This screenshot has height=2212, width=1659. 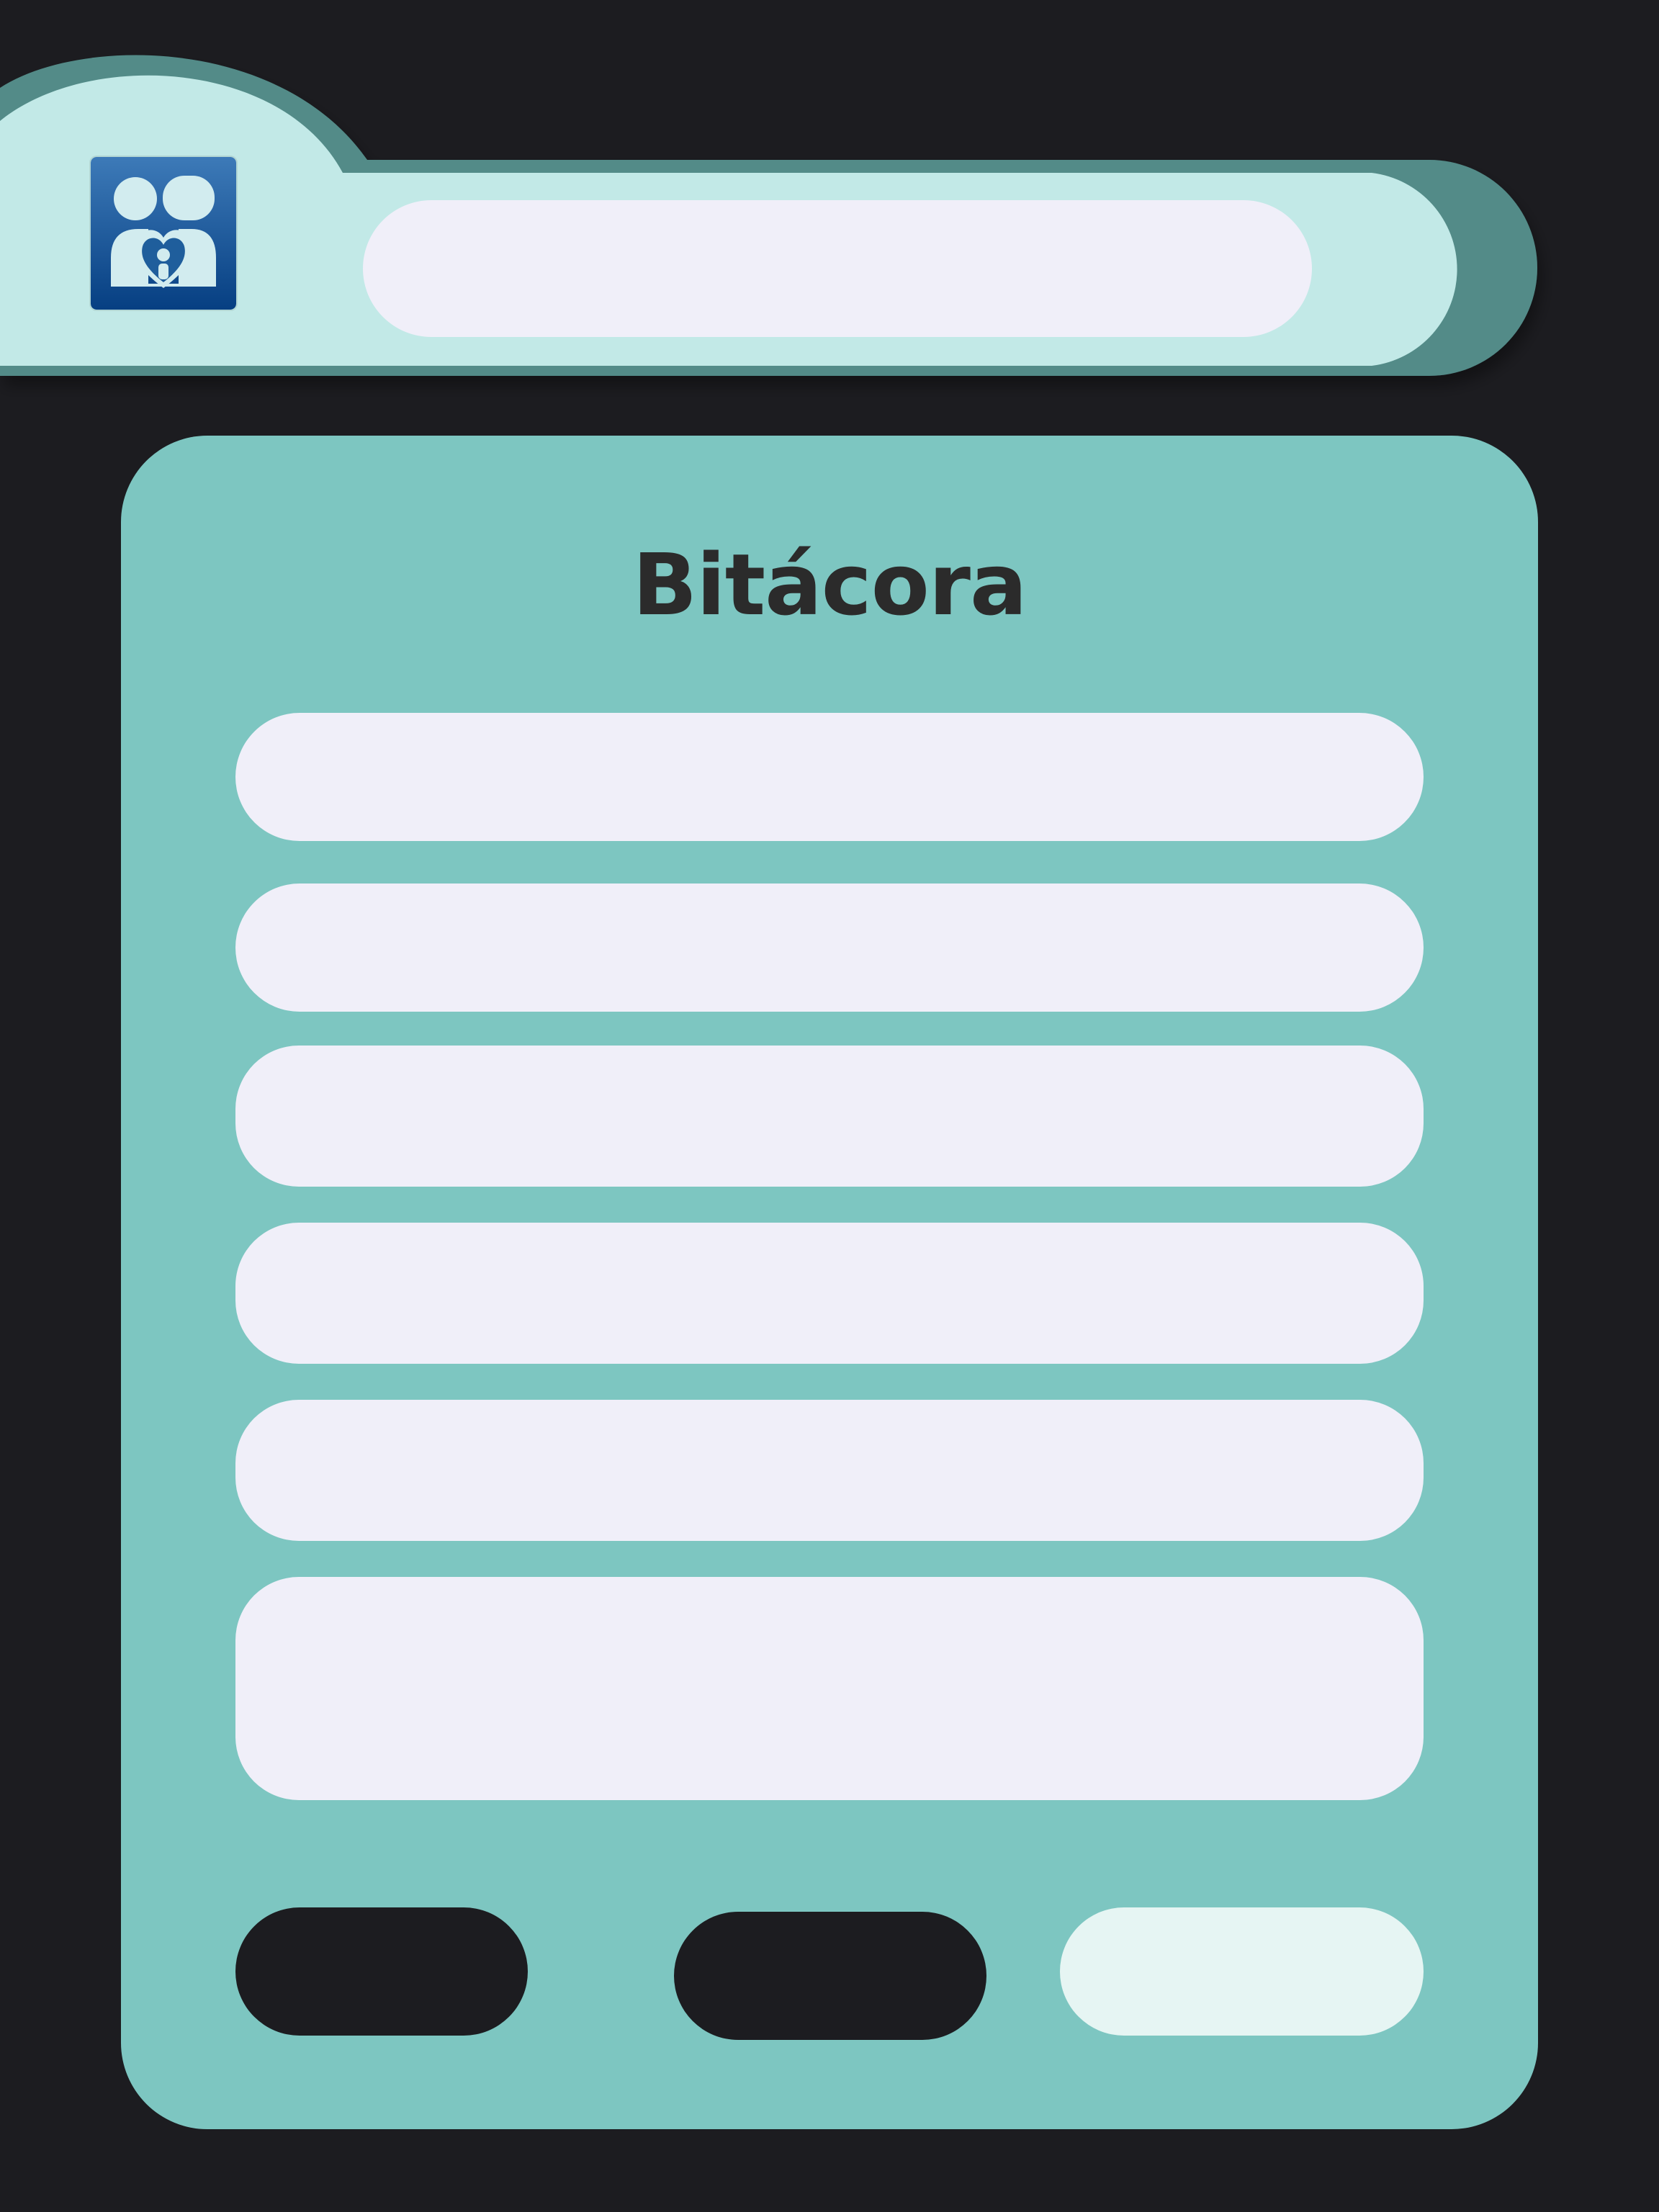 What do you see at coordinates (829, 584) in the screenshot?
I see `page-title: Bitácora` at bounding box center [829, 584].